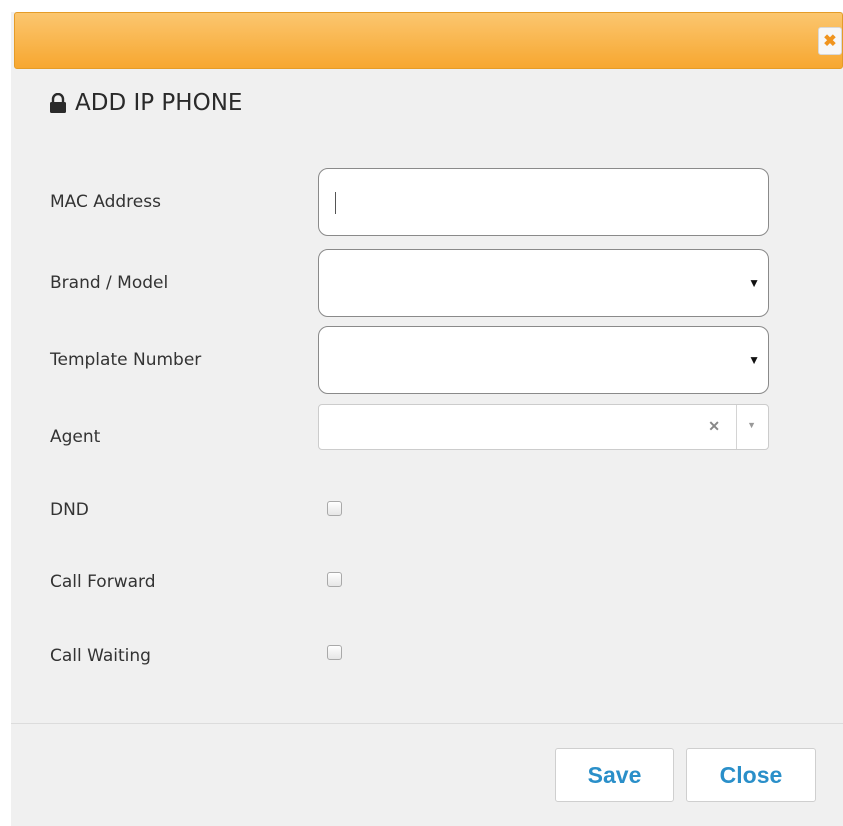 Image resolution: width=843 pixels, height=826 pixels. Describe the element at coordinates (543, 360) in the screenshot. I see `template-number-select: ▼` at that location.